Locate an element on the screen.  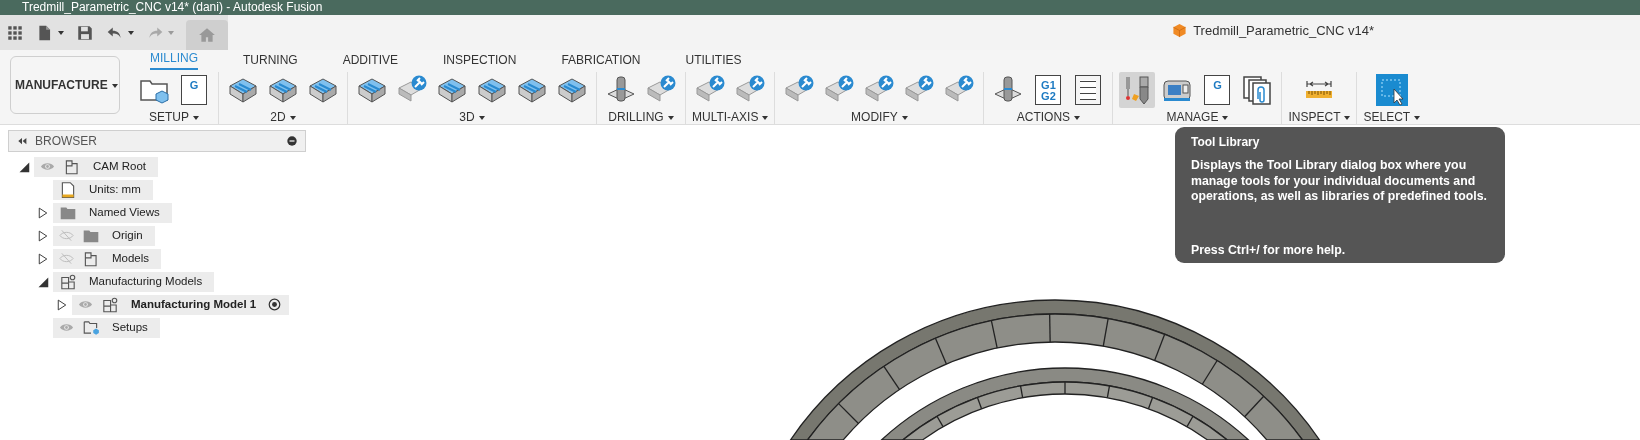
group-menu-button: DRILLING is located at coordinates (641, 117).